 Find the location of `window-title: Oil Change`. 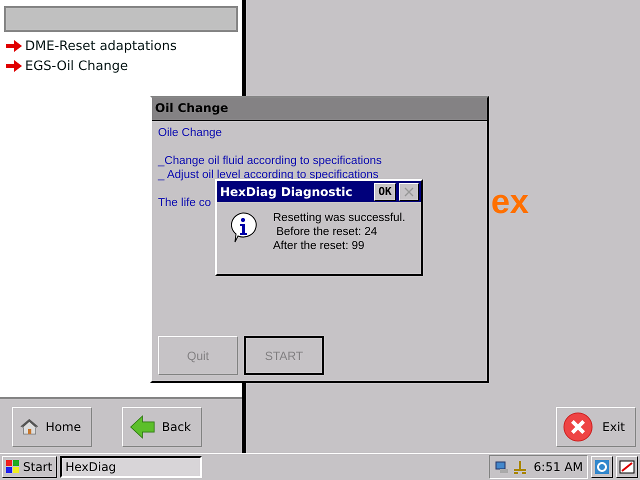

window-title: Oil Change is located at coordinates (319, 109).